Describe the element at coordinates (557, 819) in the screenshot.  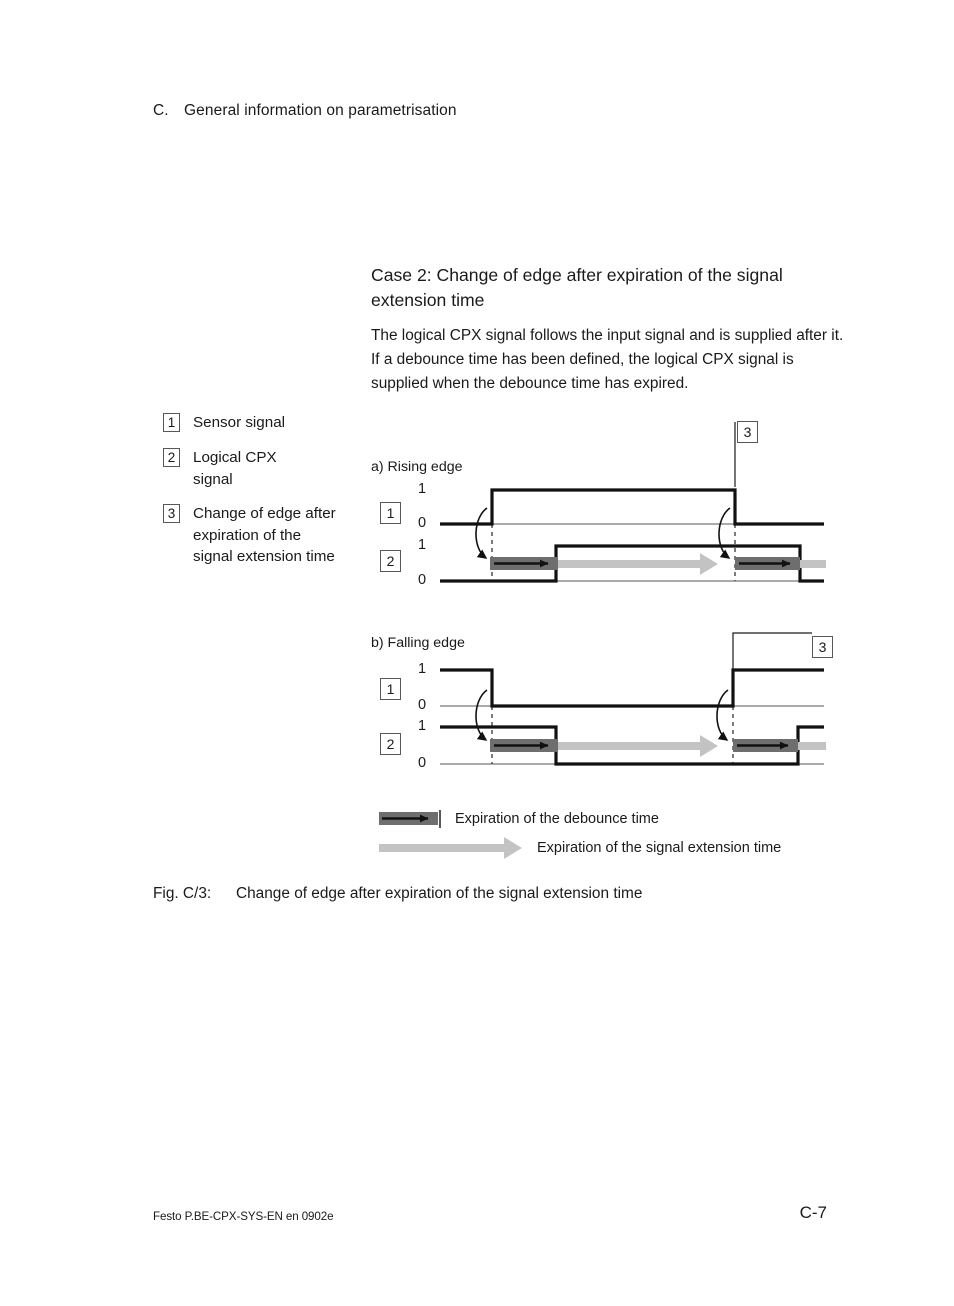
I see `arrow-legend-label-debounce: Expiration of the debounce time` at that location.